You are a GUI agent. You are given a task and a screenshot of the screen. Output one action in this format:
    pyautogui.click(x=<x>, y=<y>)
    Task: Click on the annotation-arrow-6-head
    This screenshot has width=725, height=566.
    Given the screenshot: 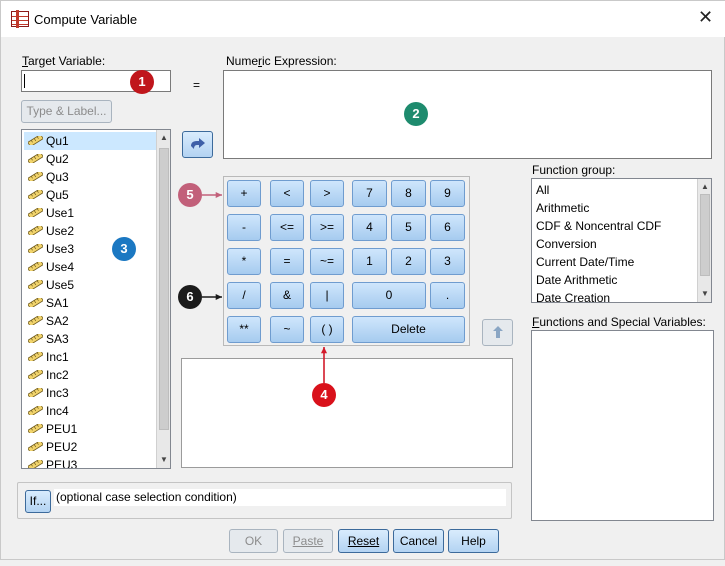 What is the action you would take?
    pyautogui.click(x=218, y=297)
    